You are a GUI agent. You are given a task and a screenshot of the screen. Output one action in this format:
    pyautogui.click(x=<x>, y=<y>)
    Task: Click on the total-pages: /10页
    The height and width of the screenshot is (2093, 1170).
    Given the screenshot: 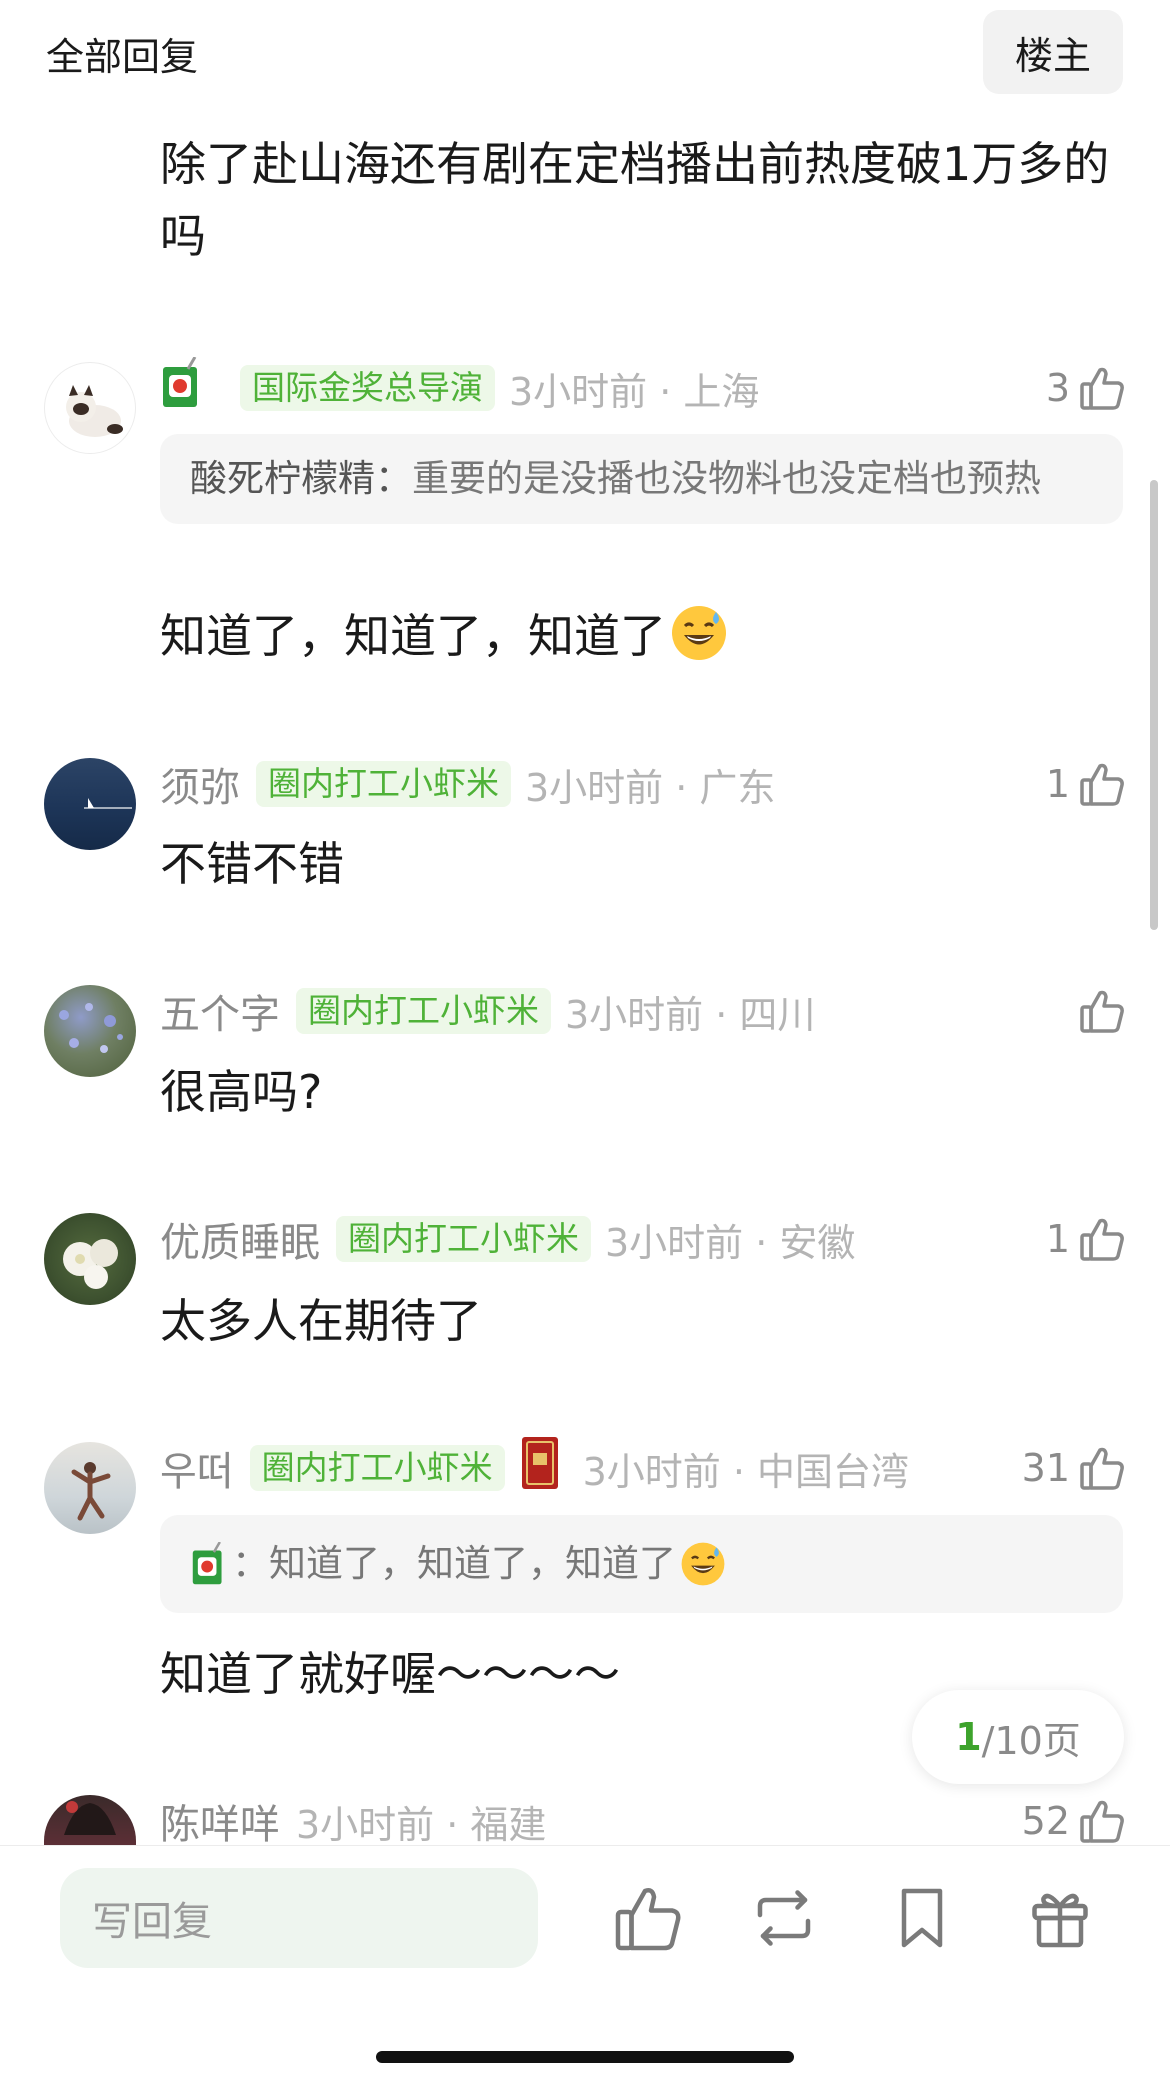 What is the action you would take?
    pyautogui.click(x=1031, y=1740)
    